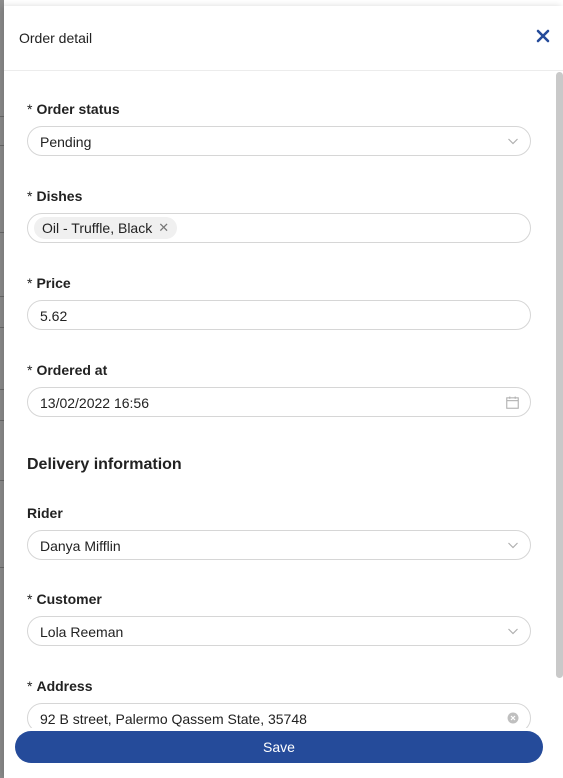  I want to click on rider-field: Rider Danya Mifflin, so click(280, 531).